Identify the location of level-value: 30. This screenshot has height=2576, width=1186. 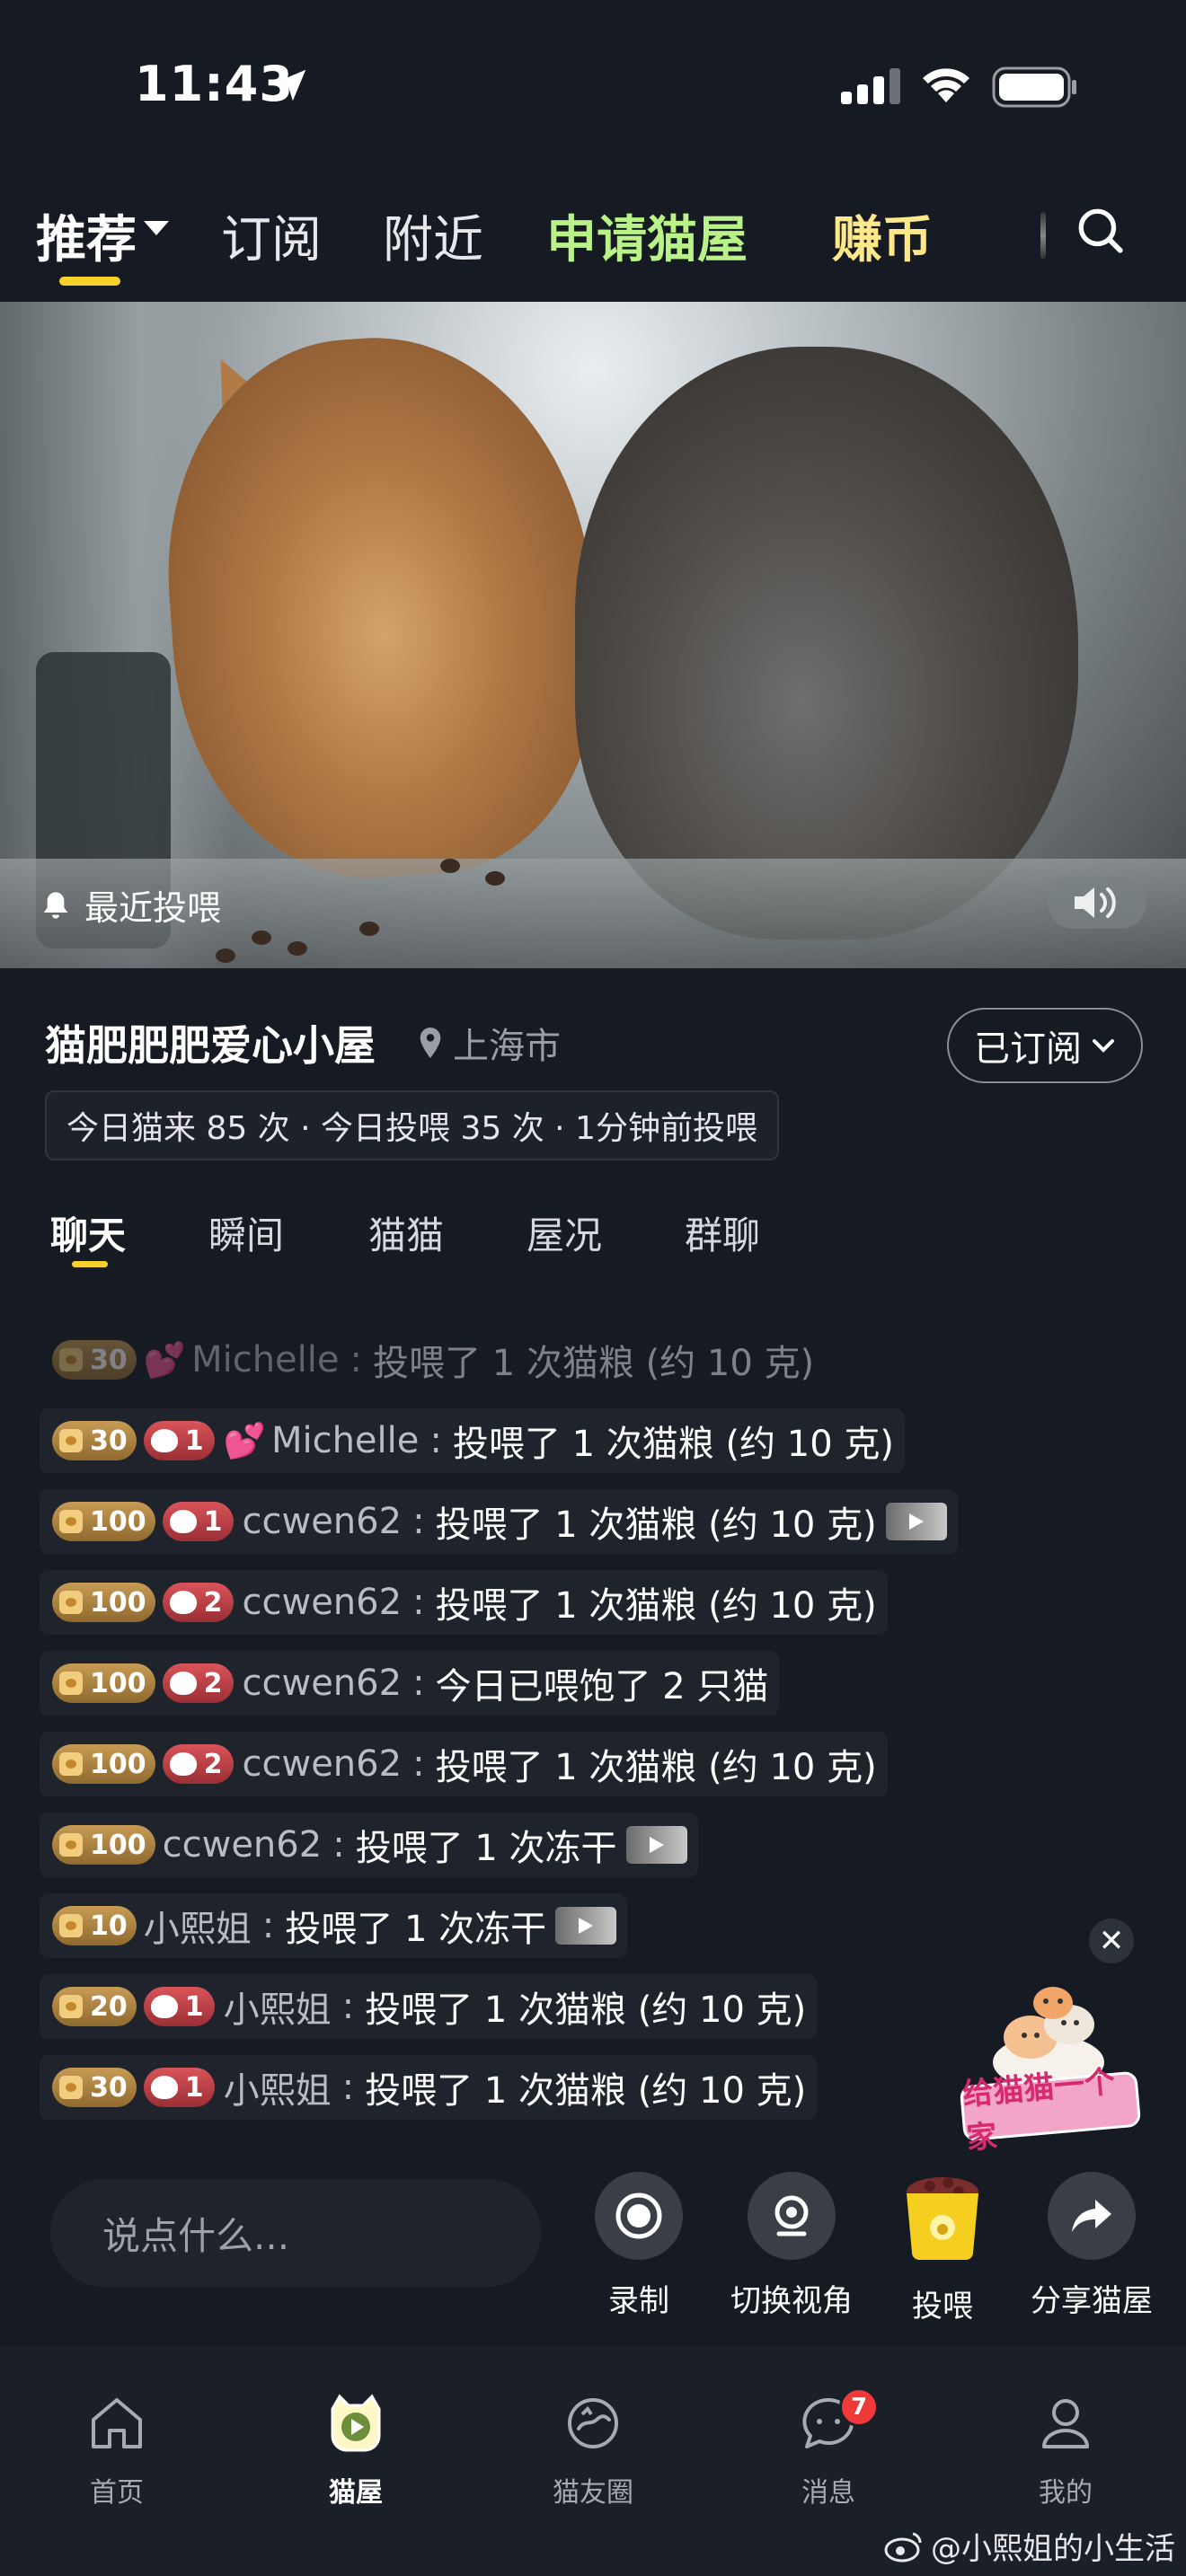
(109, 1441).